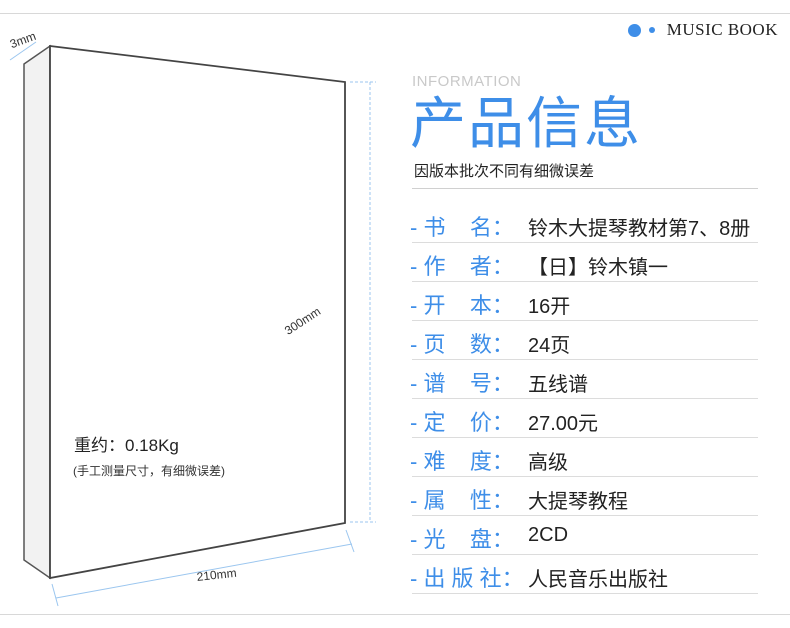 This screenshot has width=790, height=628. Describe the element at coordinates (584, 340) in the screenshot. I see `detail-row-pages: - 页 数： 24页` at that location.